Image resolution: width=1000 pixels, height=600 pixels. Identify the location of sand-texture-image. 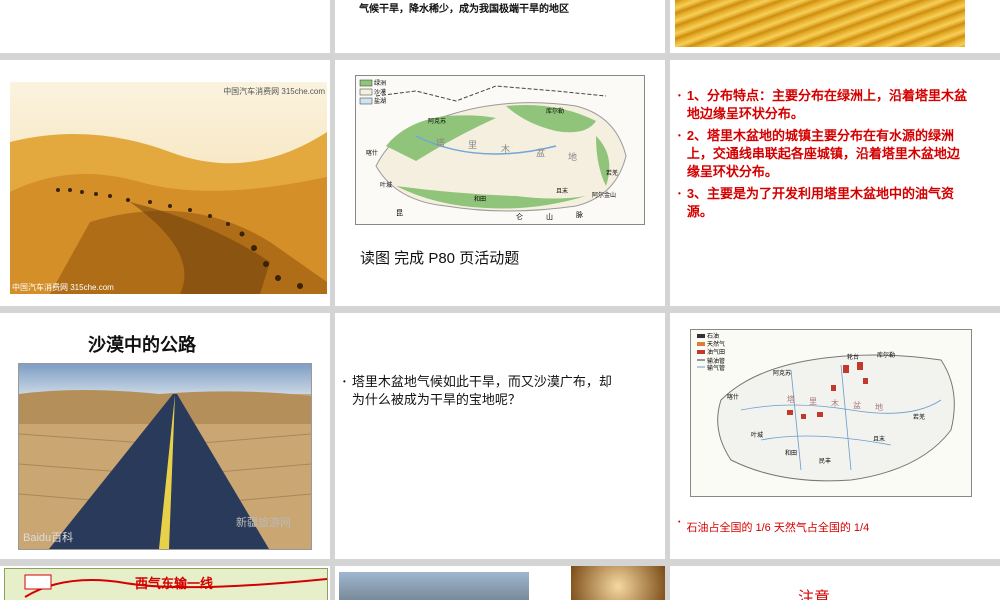
(820, 23).